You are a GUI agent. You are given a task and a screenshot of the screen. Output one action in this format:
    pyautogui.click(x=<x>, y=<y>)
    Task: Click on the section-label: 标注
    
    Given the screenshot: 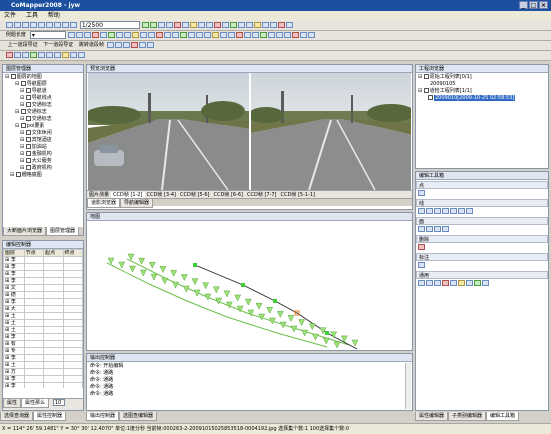 What is the action you would take?
    pyautogui.click(x=482, y=257)
    